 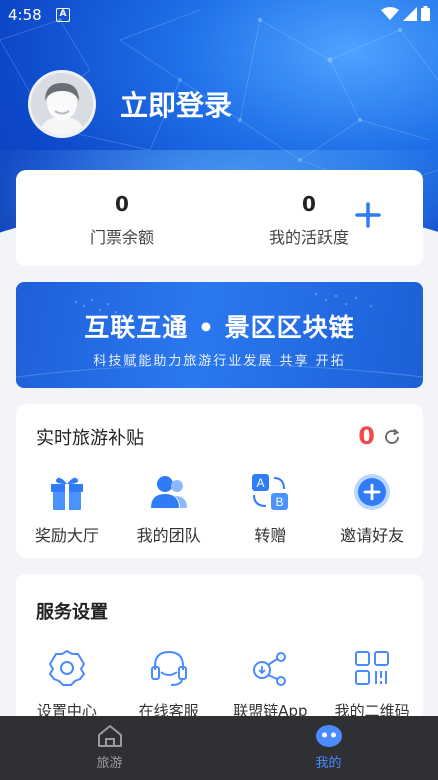 What do you see at coordinates (328, 736) in the screenshot?
I see `profile-face-icon` at bounding box center [328, 736].